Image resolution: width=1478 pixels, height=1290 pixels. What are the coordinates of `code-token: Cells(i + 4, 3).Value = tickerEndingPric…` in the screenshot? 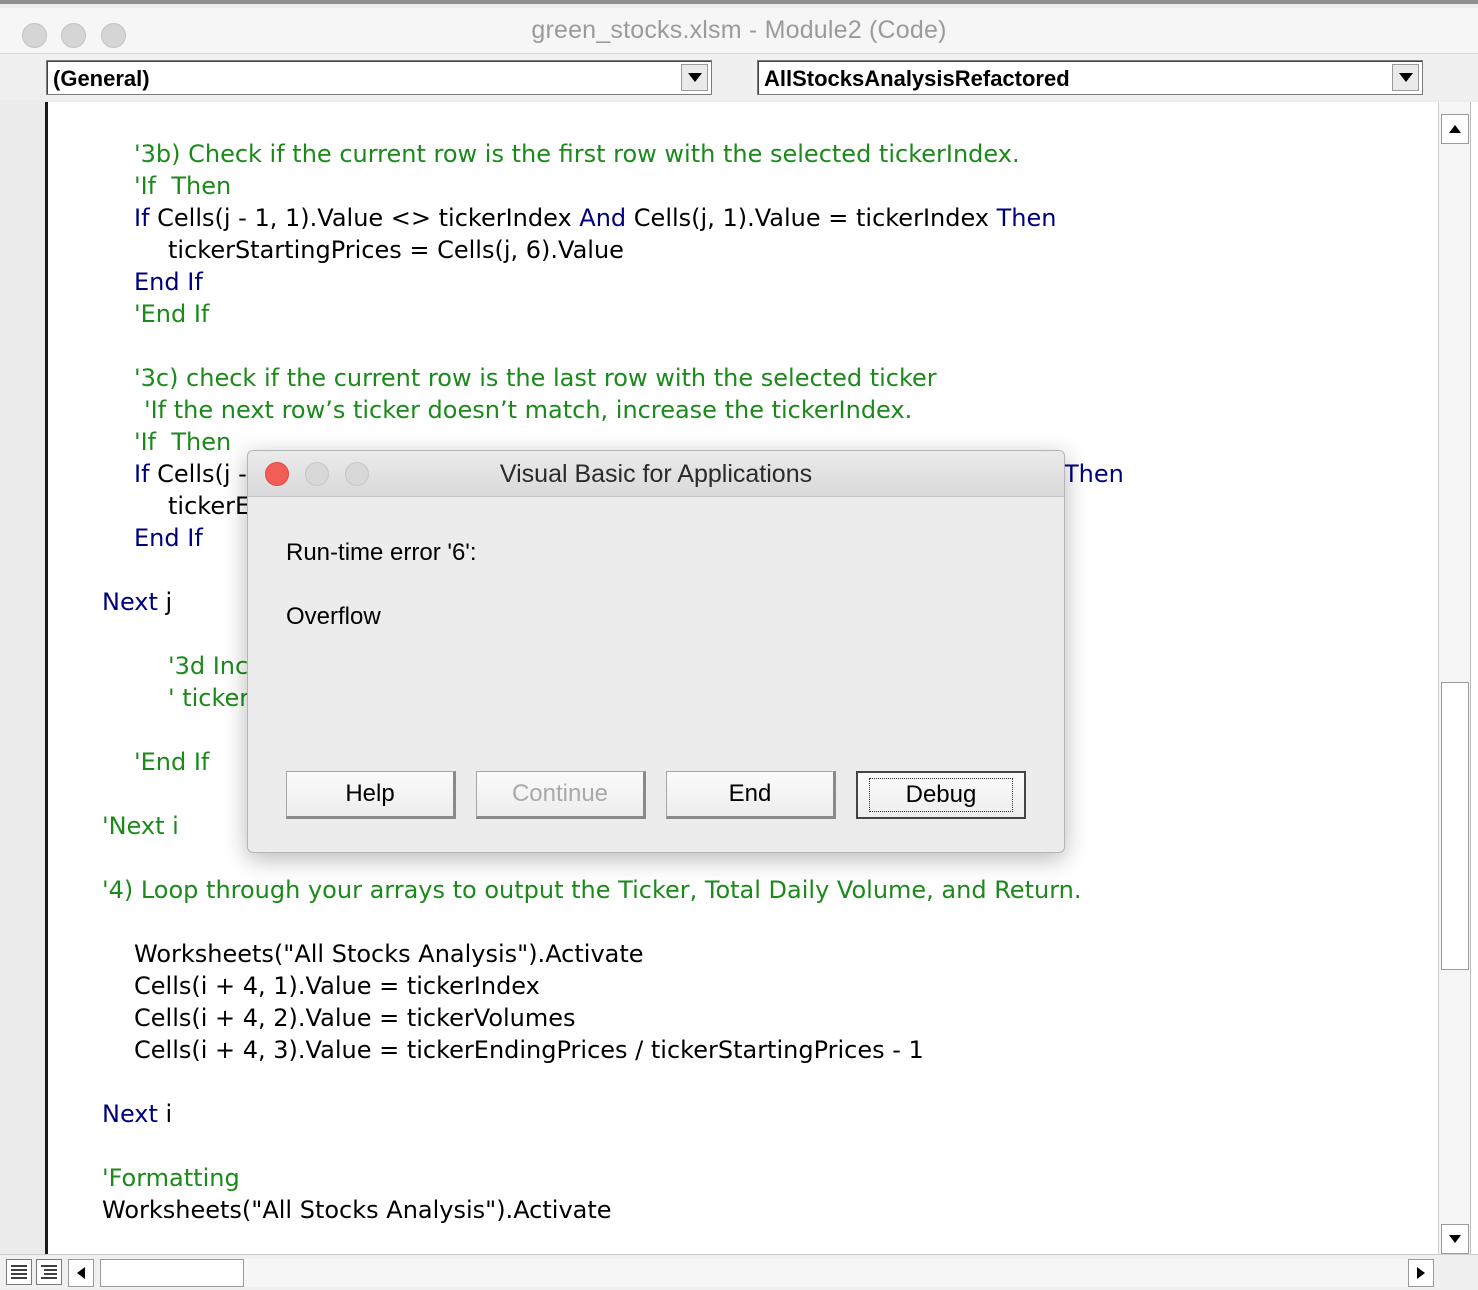 It's located at (529, 1050).